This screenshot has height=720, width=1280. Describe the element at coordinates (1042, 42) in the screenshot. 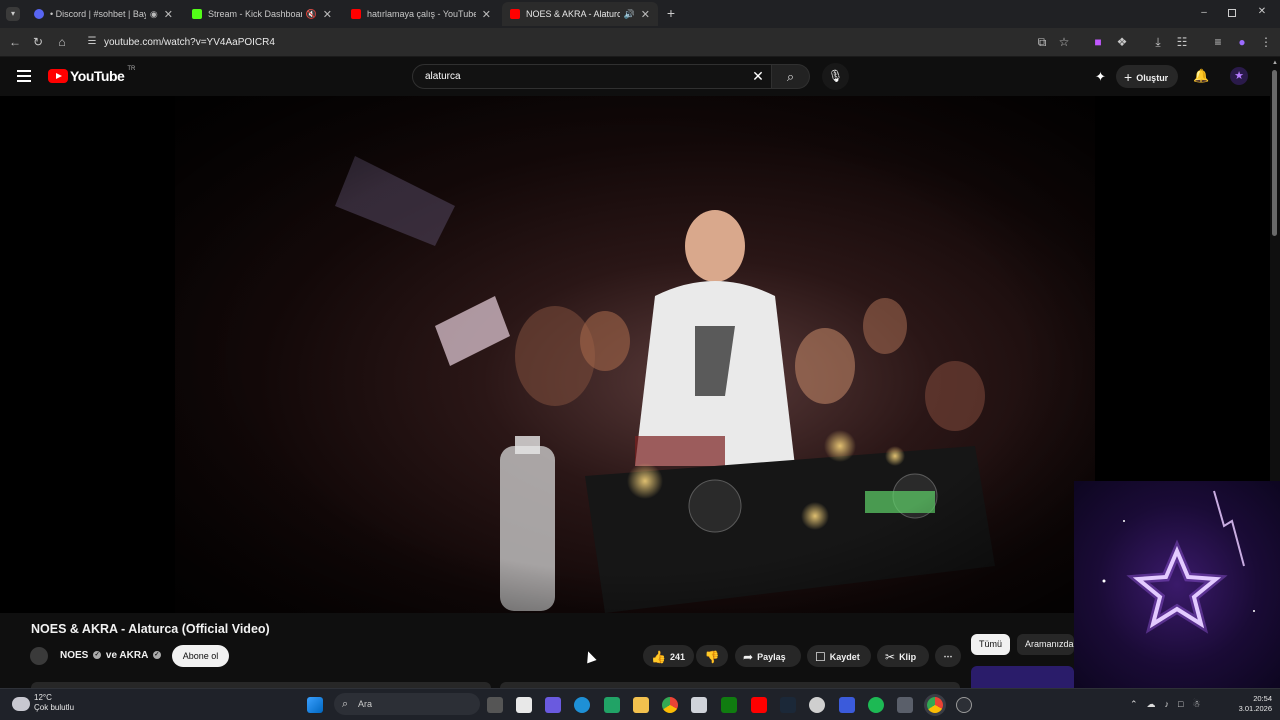

I see `install-app-icon: ⧉` at that location.